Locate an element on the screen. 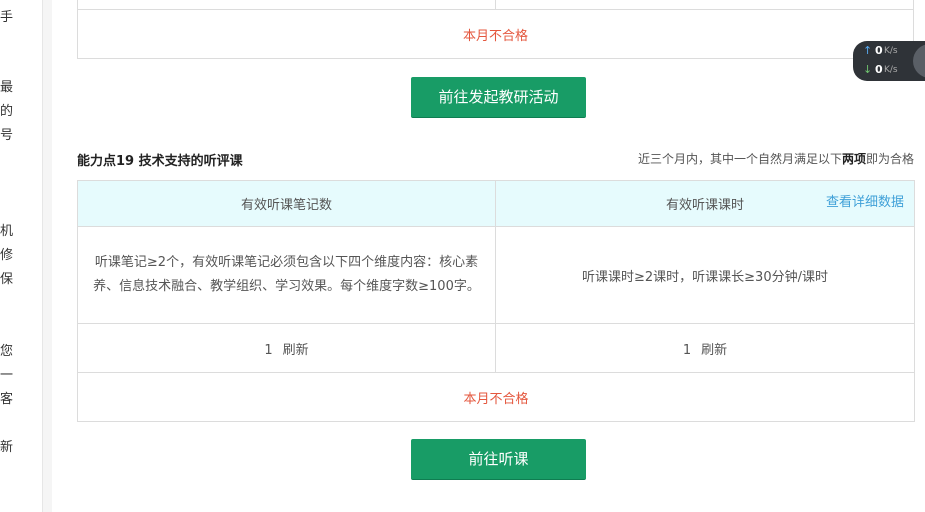  header-lesson-hours: 有效听课课时 查看详细数据 is located at coordinates (705, 203).